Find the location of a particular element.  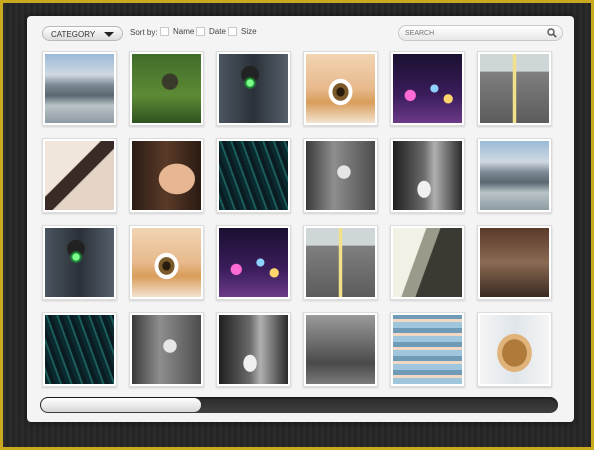

sort-by-label: Sort by: is located at coordinates (144, 32).